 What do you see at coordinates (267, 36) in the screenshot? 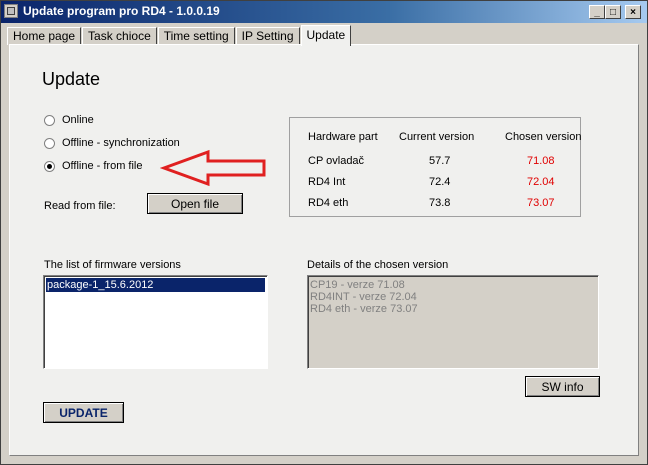
I see `tab-ip-setting: IP Setting` at bounding box center [267, 36].